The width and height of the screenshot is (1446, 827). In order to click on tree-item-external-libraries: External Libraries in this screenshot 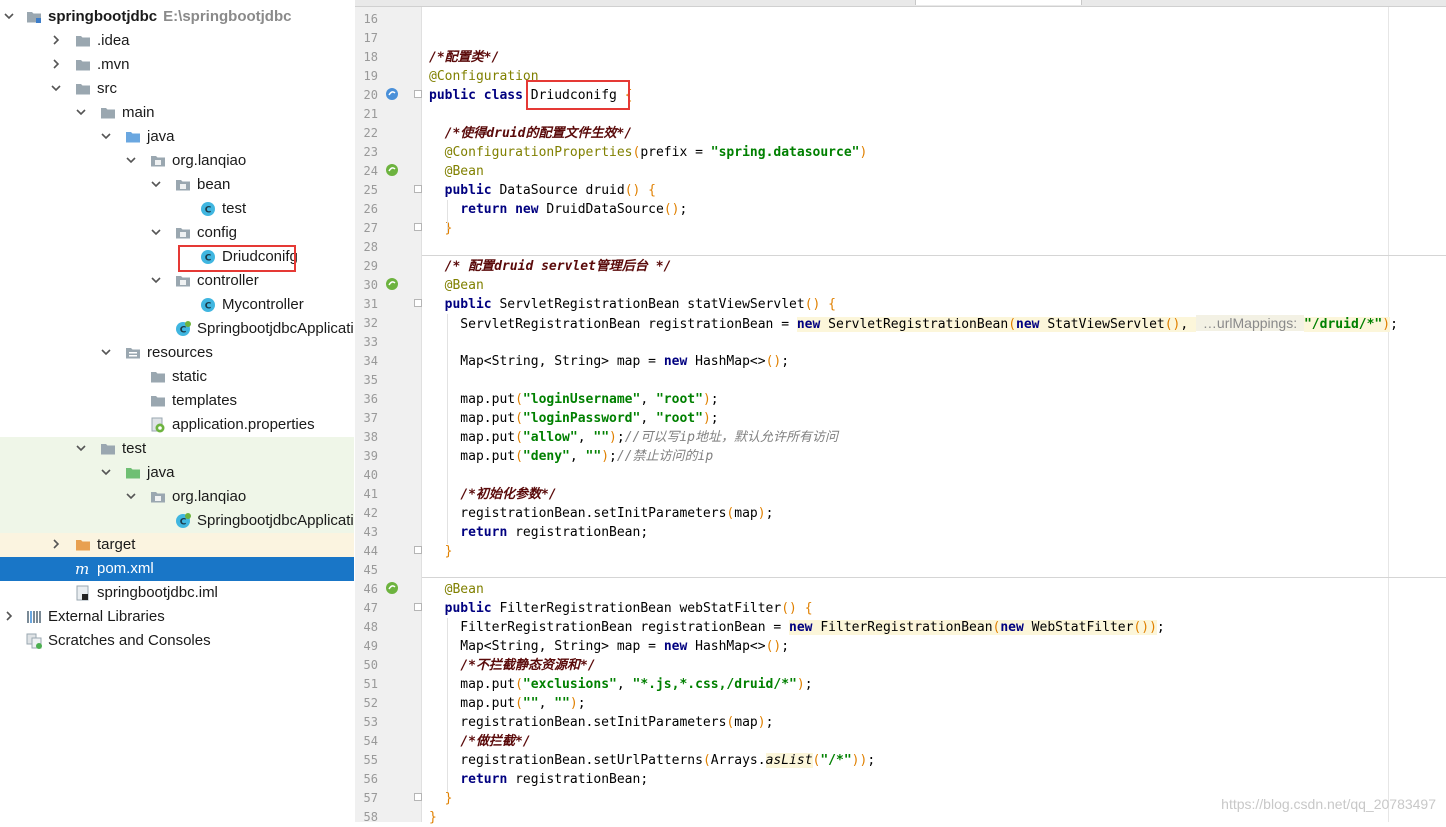, I will do `click(177, 617)`.